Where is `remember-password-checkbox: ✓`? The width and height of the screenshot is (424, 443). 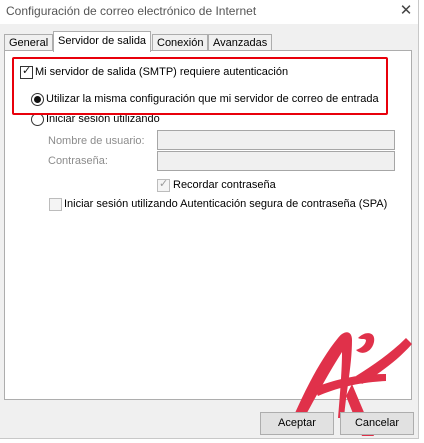
remember-password-checkbox: ✓ is located at coordinates (163, 185).